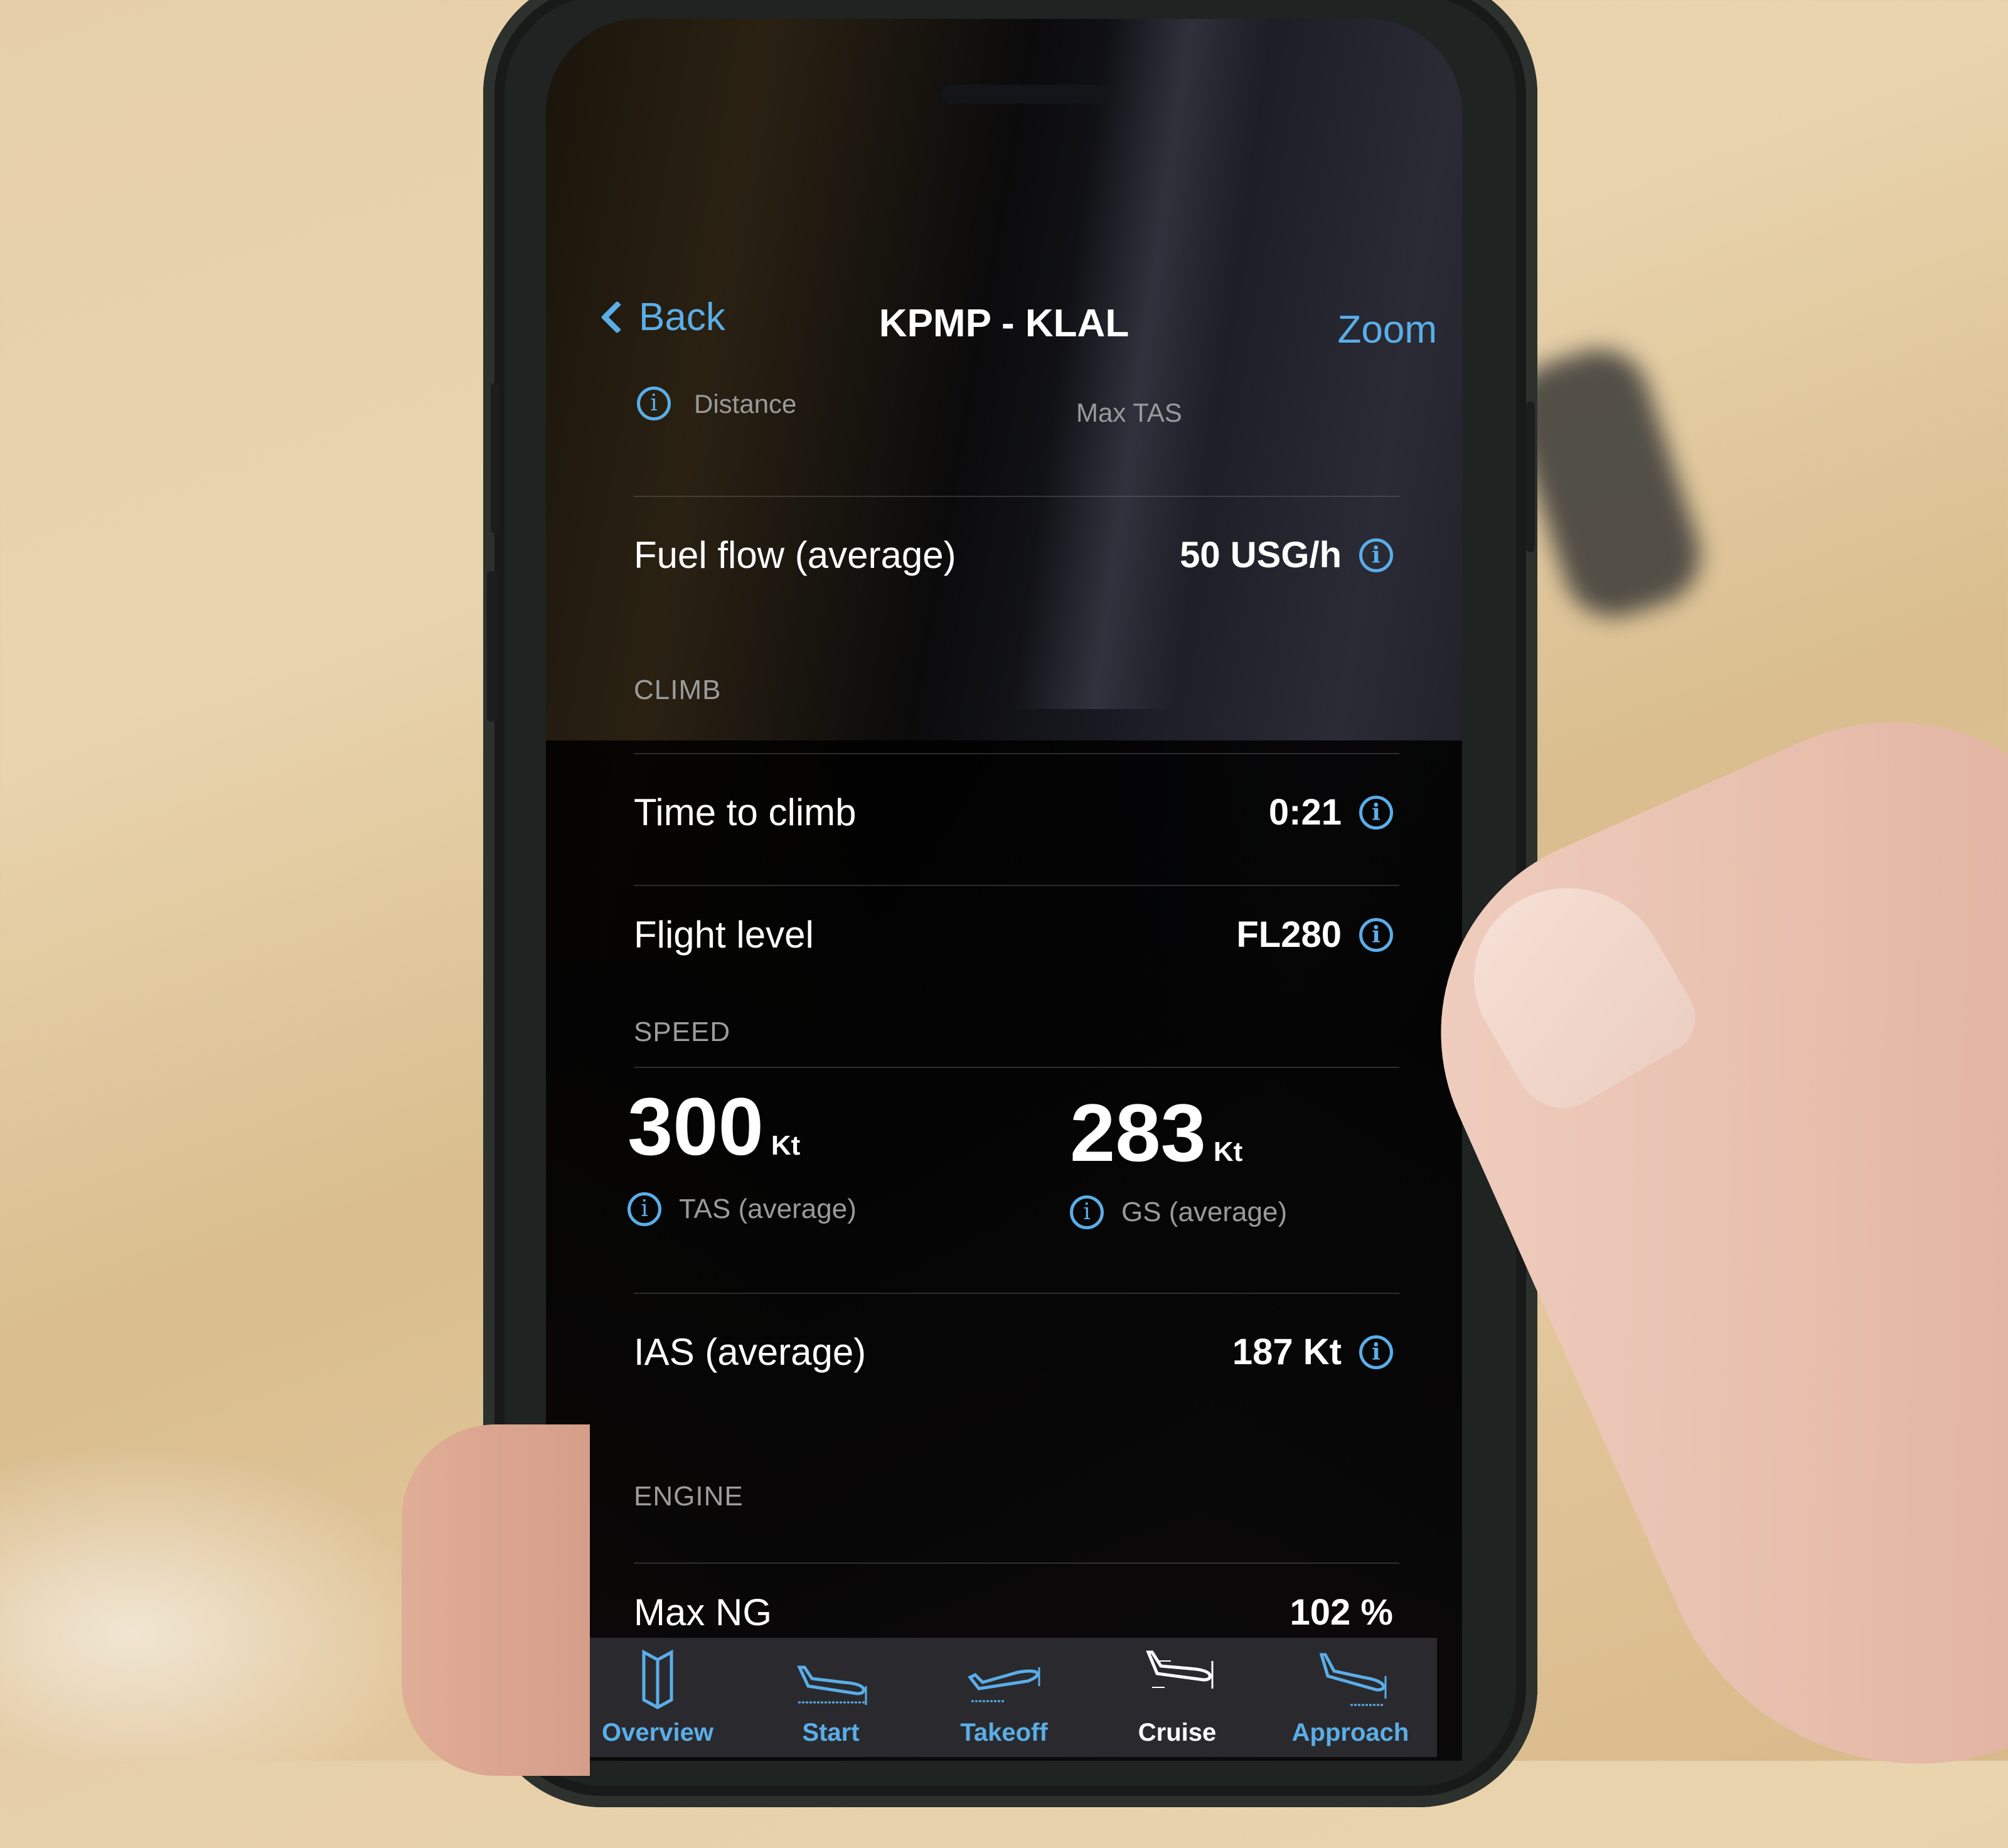 The height and width of the screenshot is (1848, 2008). I want to click on tab-cruise: Cruise, so click(1177, 1697).